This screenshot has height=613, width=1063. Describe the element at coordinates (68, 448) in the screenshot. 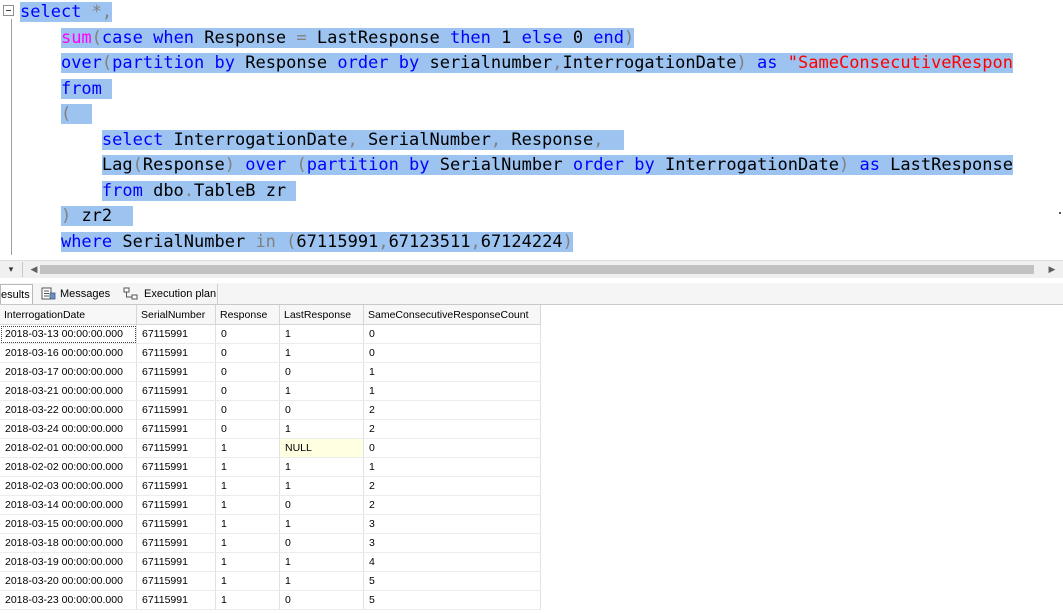

I see `table-cell: 2018-02-01 00:00:00.000` at that location.